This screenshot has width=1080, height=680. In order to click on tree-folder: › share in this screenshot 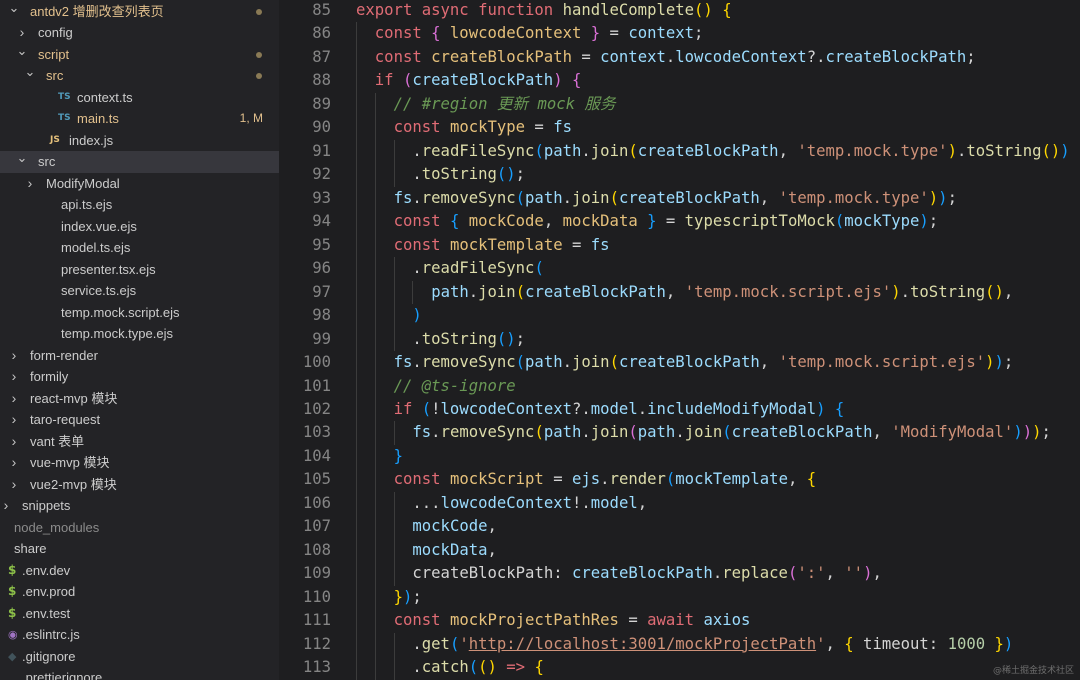, I will do `click(139, 549)`.